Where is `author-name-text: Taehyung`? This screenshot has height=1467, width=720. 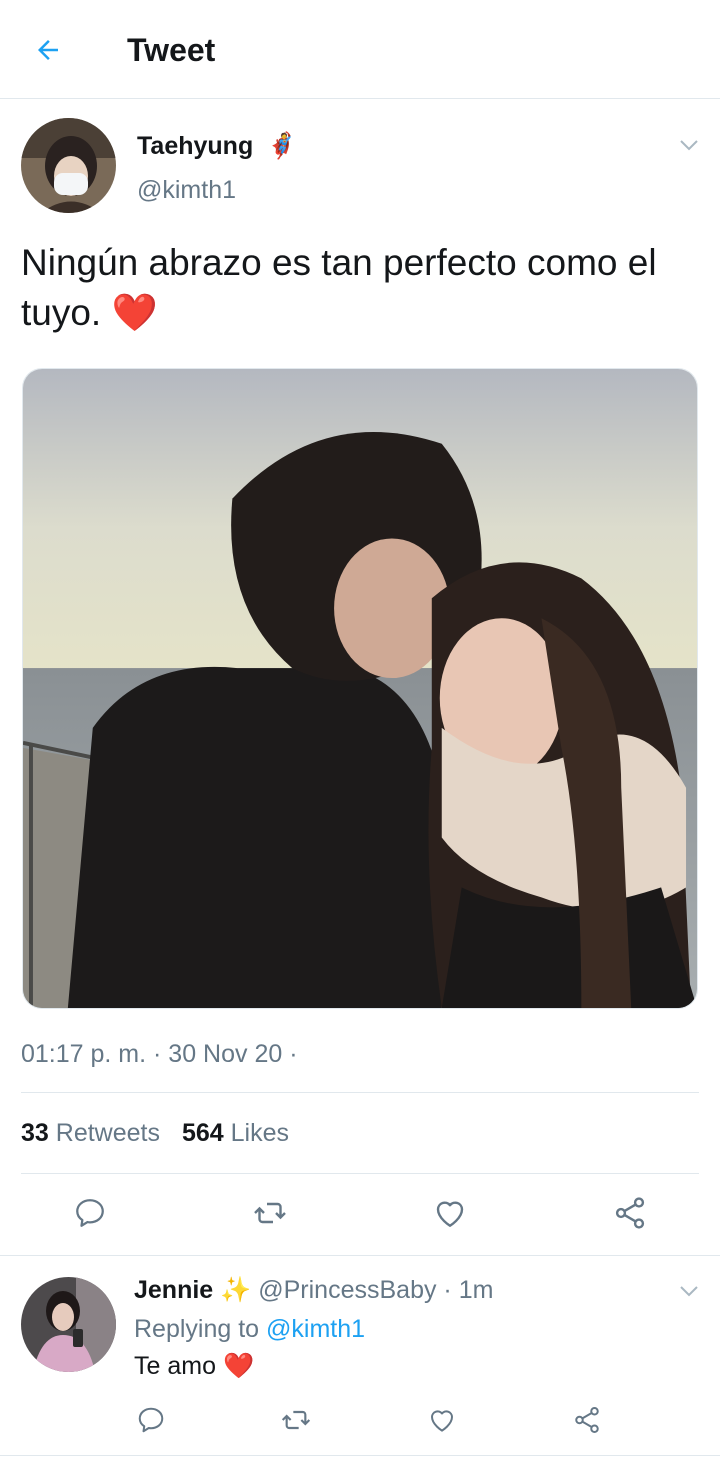 author-name-text: Taehyung is located at coordinates (195, 146).